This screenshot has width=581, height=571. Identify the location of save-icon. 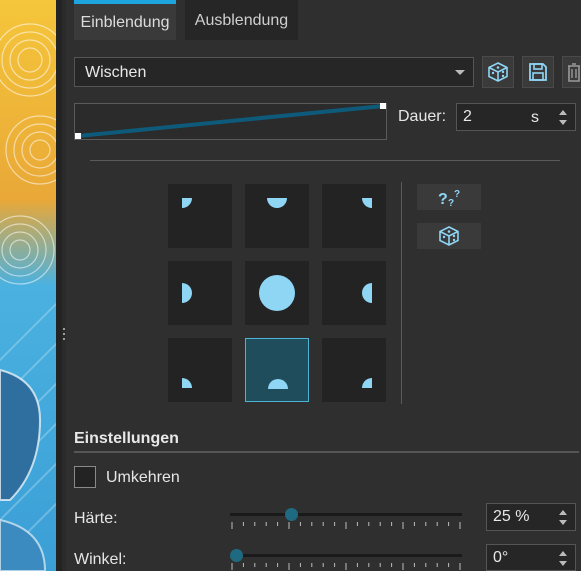
(538, 72).